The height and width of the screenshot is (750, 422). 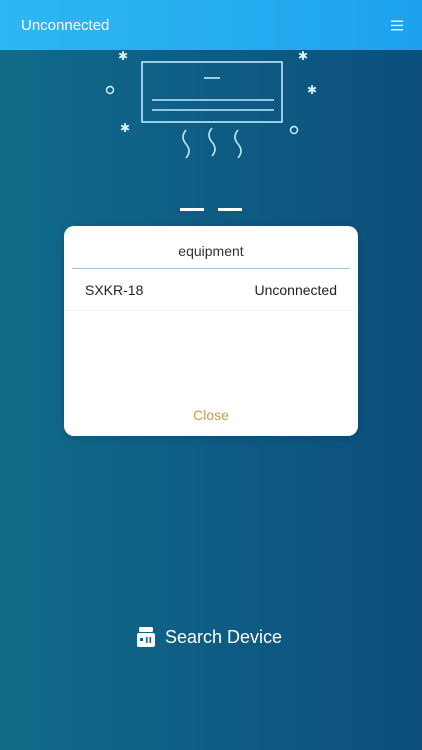 I want to click on air-conditioner-icon: ✱ ✱ ✱ ✱, so click(x=211, y=104).